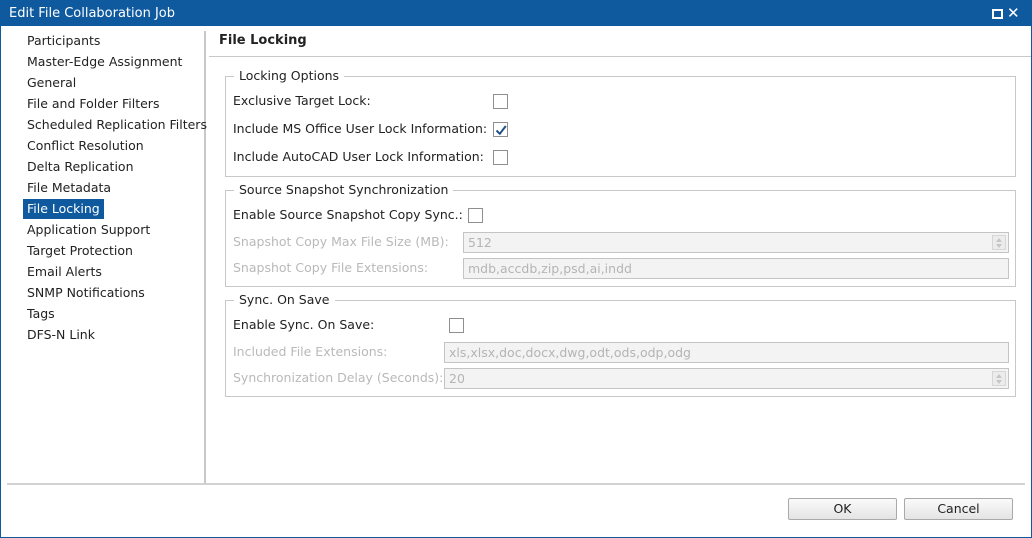 This screenshot has width=1032, height=538. I want to click on autocad-lock-label: Include AutoCAD User Lock Information:, so click(358, 156).